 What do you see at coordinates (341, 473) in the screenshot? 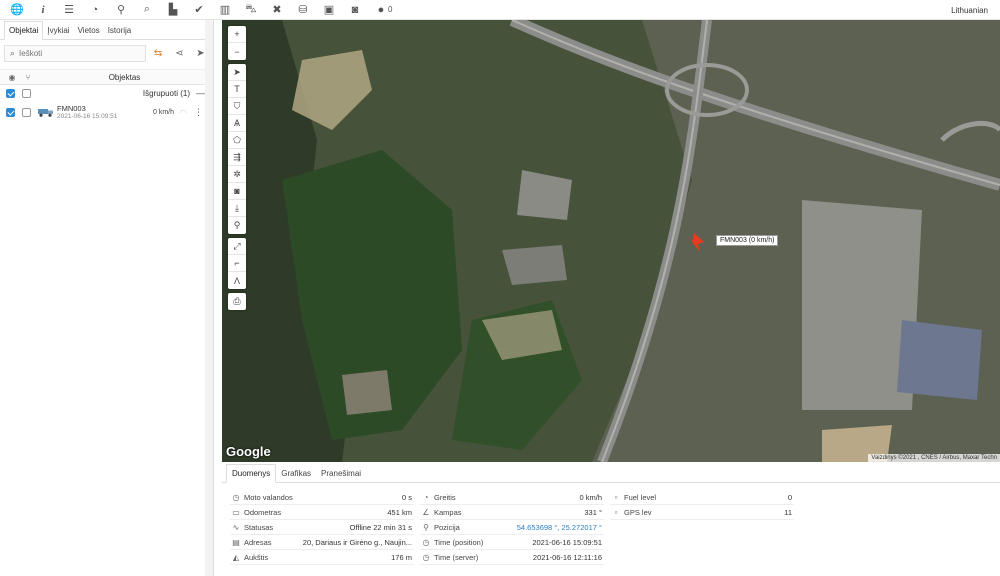
I see `tab-pranesimai: Pranešimai` at bounding box center [341, 473].